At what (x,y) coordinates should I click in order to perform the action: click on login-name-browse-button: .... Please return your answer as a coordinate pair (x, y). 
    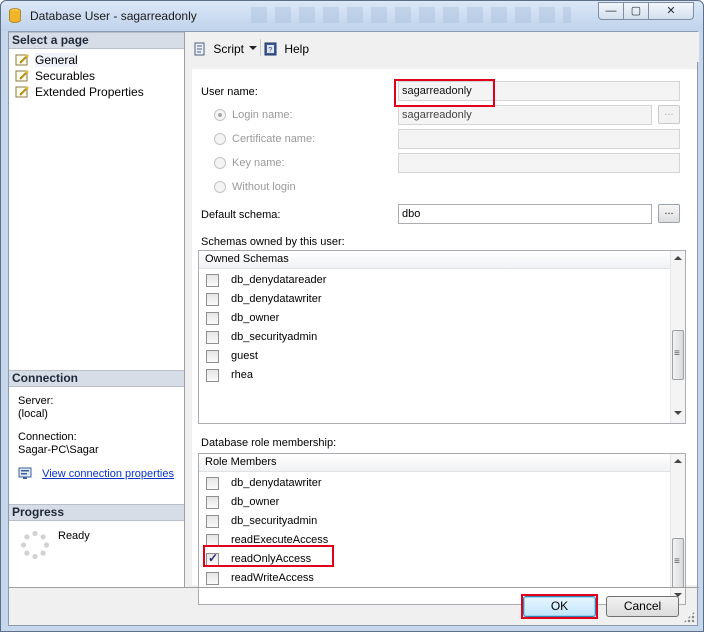
    Looking at the image, I should click on (669, 114).